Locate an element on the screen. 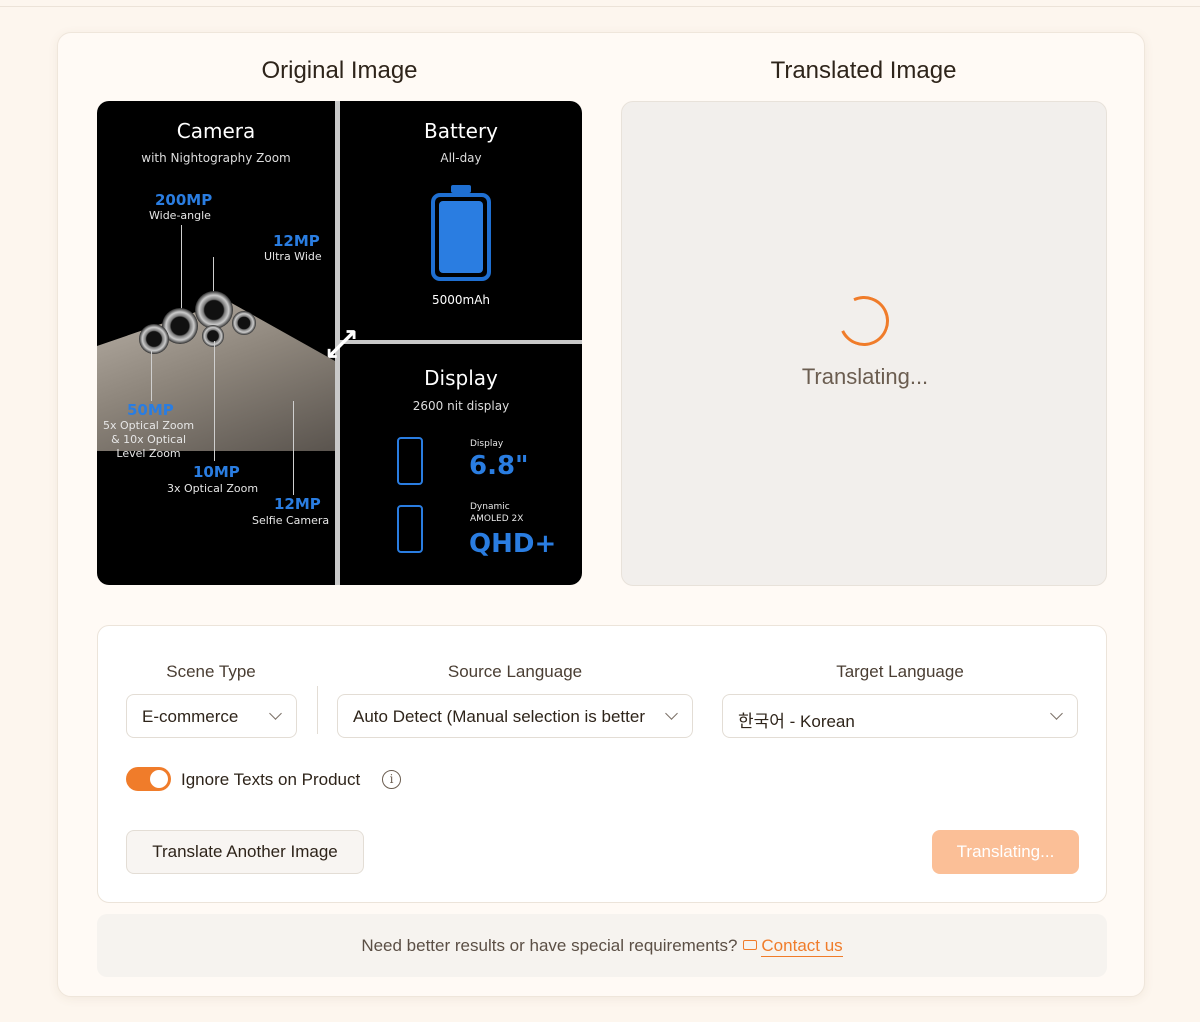 The width and height of the screenshot is (1200, 1022). ignore-texts-label: Ignore Texts on Product is located at coordinates (271, 779).